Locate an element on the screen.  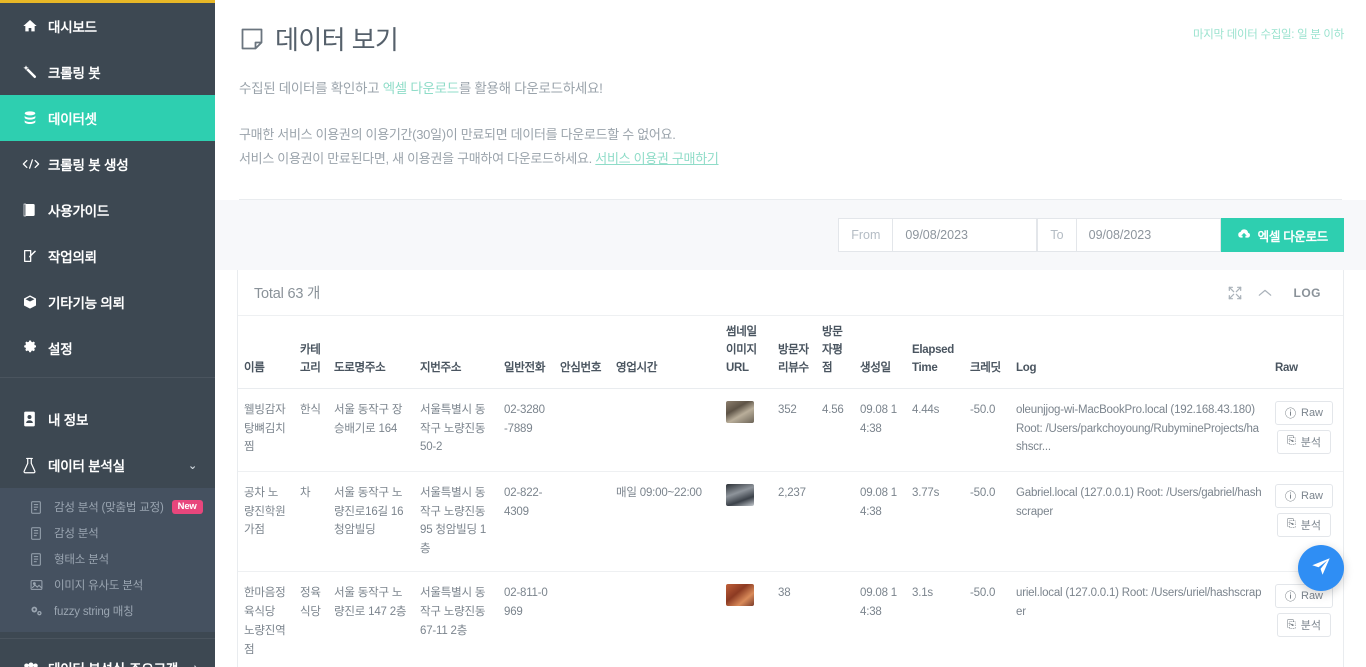
paper-plane-icon is located at coordinates (1321, 568).